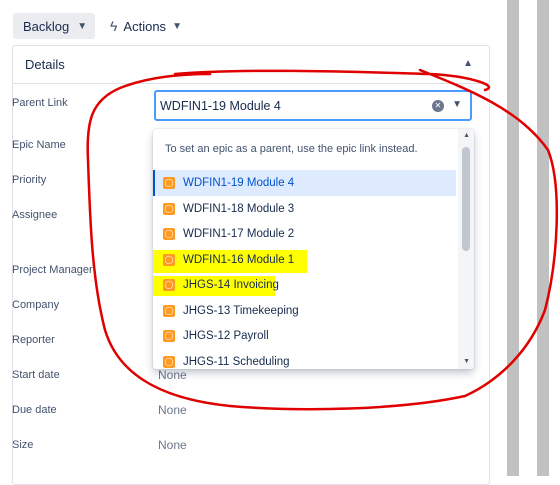 This screenshot has height=485, width=560. What do you see at coordinates (304, 311) in the screenshot?
I see `option-item: ◯ JHGS-13 Timekeeping` at bounding box center [304, 311].